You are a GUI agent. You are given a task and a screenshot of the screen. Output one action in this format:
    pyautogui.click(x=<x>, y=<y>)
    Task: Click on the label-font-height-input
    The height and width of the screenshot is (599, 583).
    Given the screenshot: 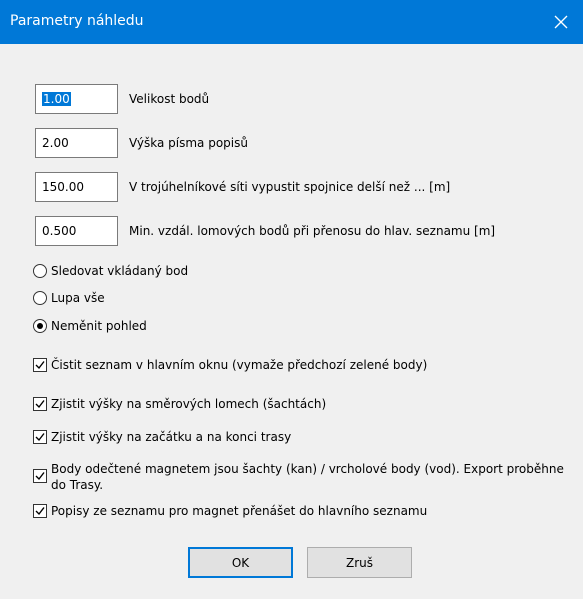 What is the action you would take?
    pyautogui.click(x=76, y=143)
    